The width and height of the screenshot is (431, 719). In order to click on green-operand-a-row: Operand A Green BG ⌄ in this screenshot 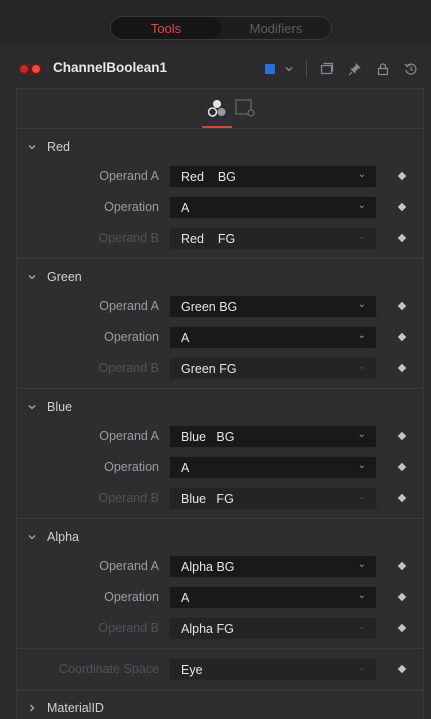, I will do `click(220, 307)`.